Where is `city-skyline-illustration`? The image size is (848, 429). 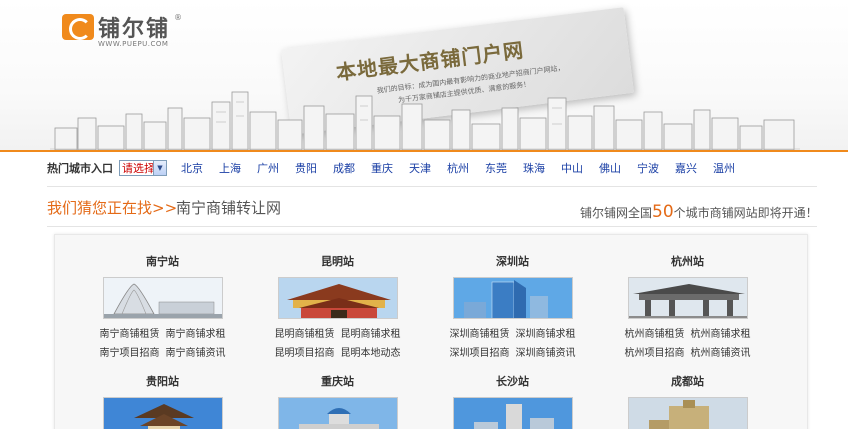 city-skyline-illustration is located at coordinates (425, 120).